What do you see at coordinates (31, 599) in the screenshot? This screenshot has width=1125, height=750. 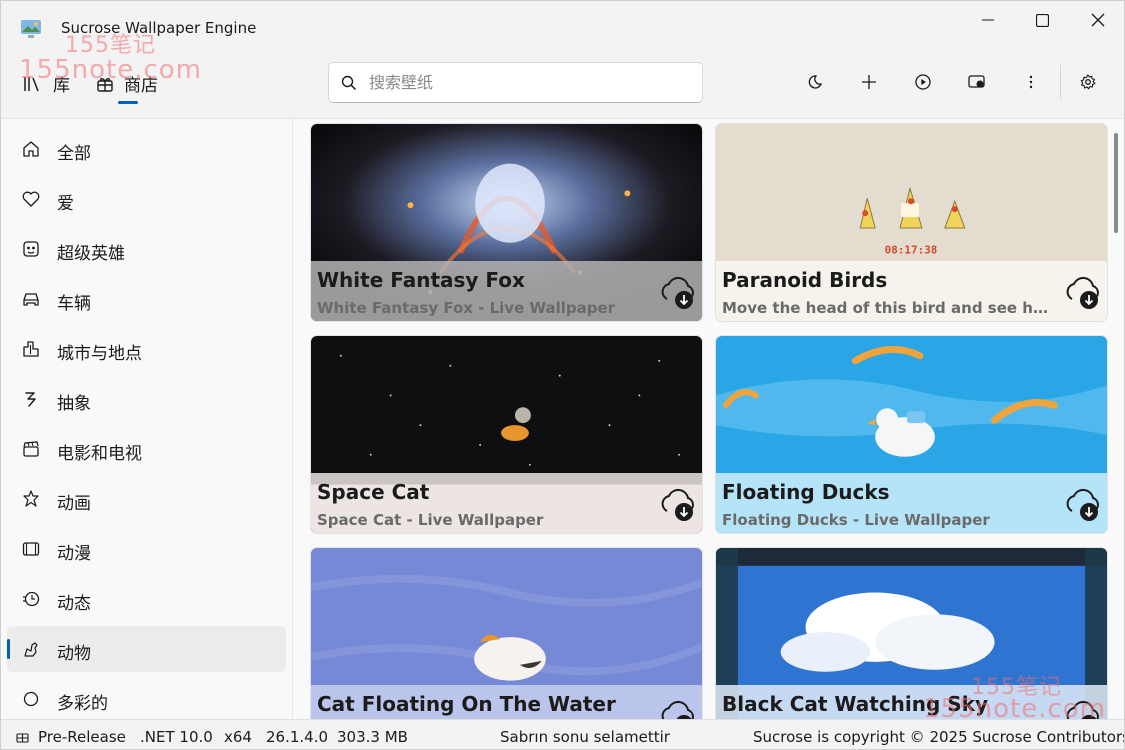 I see `motion-clock-icon` at bounding box center [31, 599].